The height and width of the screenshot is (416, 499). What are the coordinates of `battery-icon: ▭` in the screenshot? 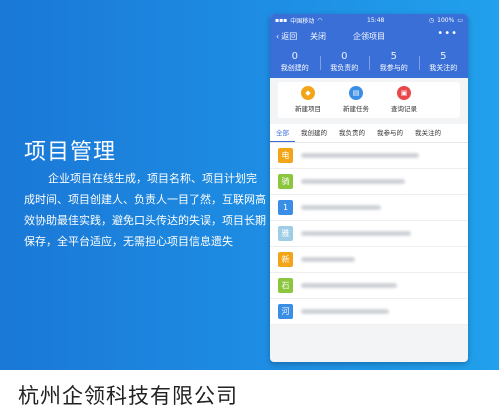 It's located at (460, 20).